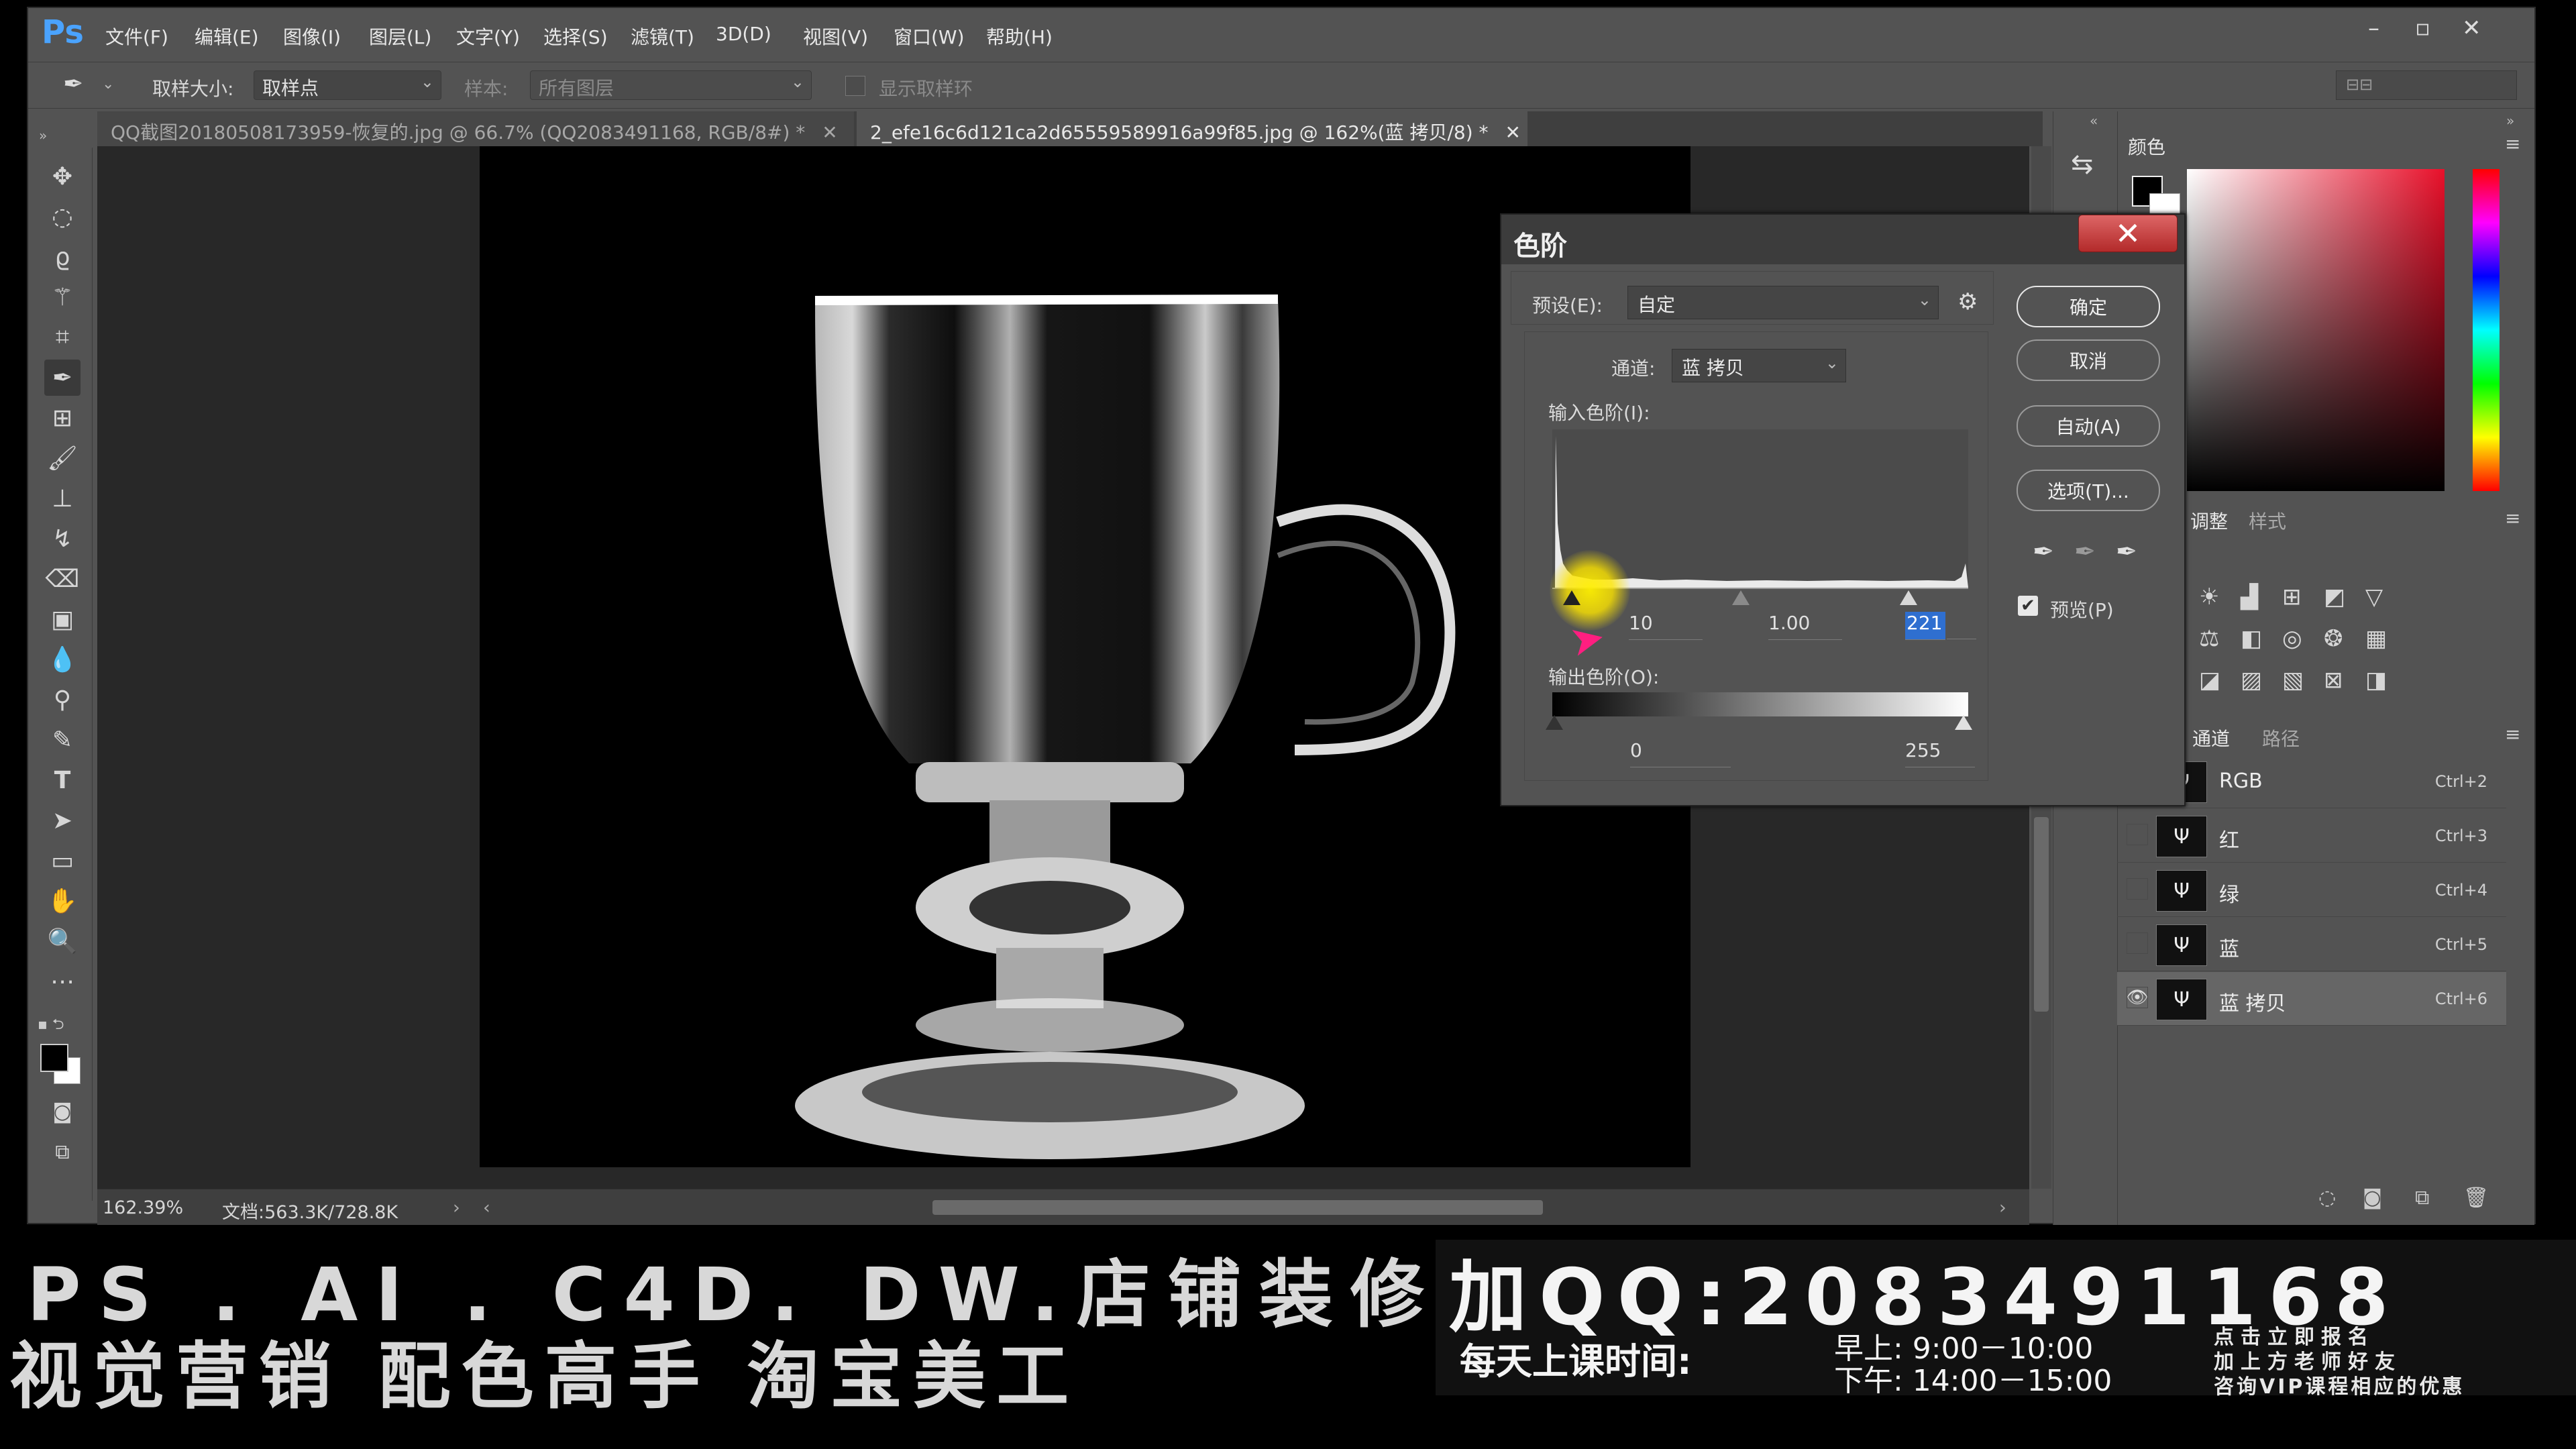 Image resolution: width=2576 pixels, height=1449 pixels. Describe the element at coordinates (2126, 551) in the screenshot. I see `white-point-eyedropper-icon: ✒` at that location.